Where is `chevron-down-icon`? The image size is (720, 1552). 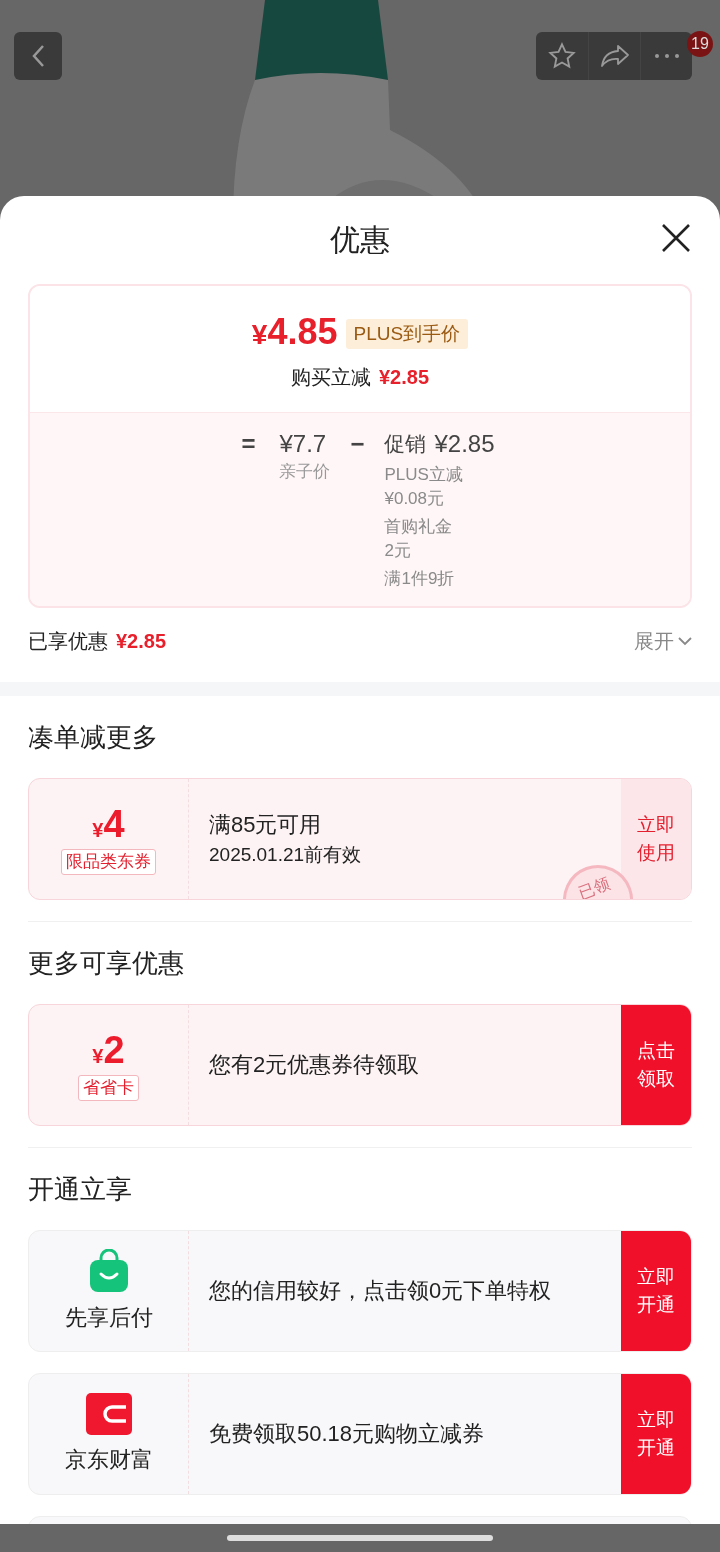
chevron-down-icon is located at coordinates (685, 641).